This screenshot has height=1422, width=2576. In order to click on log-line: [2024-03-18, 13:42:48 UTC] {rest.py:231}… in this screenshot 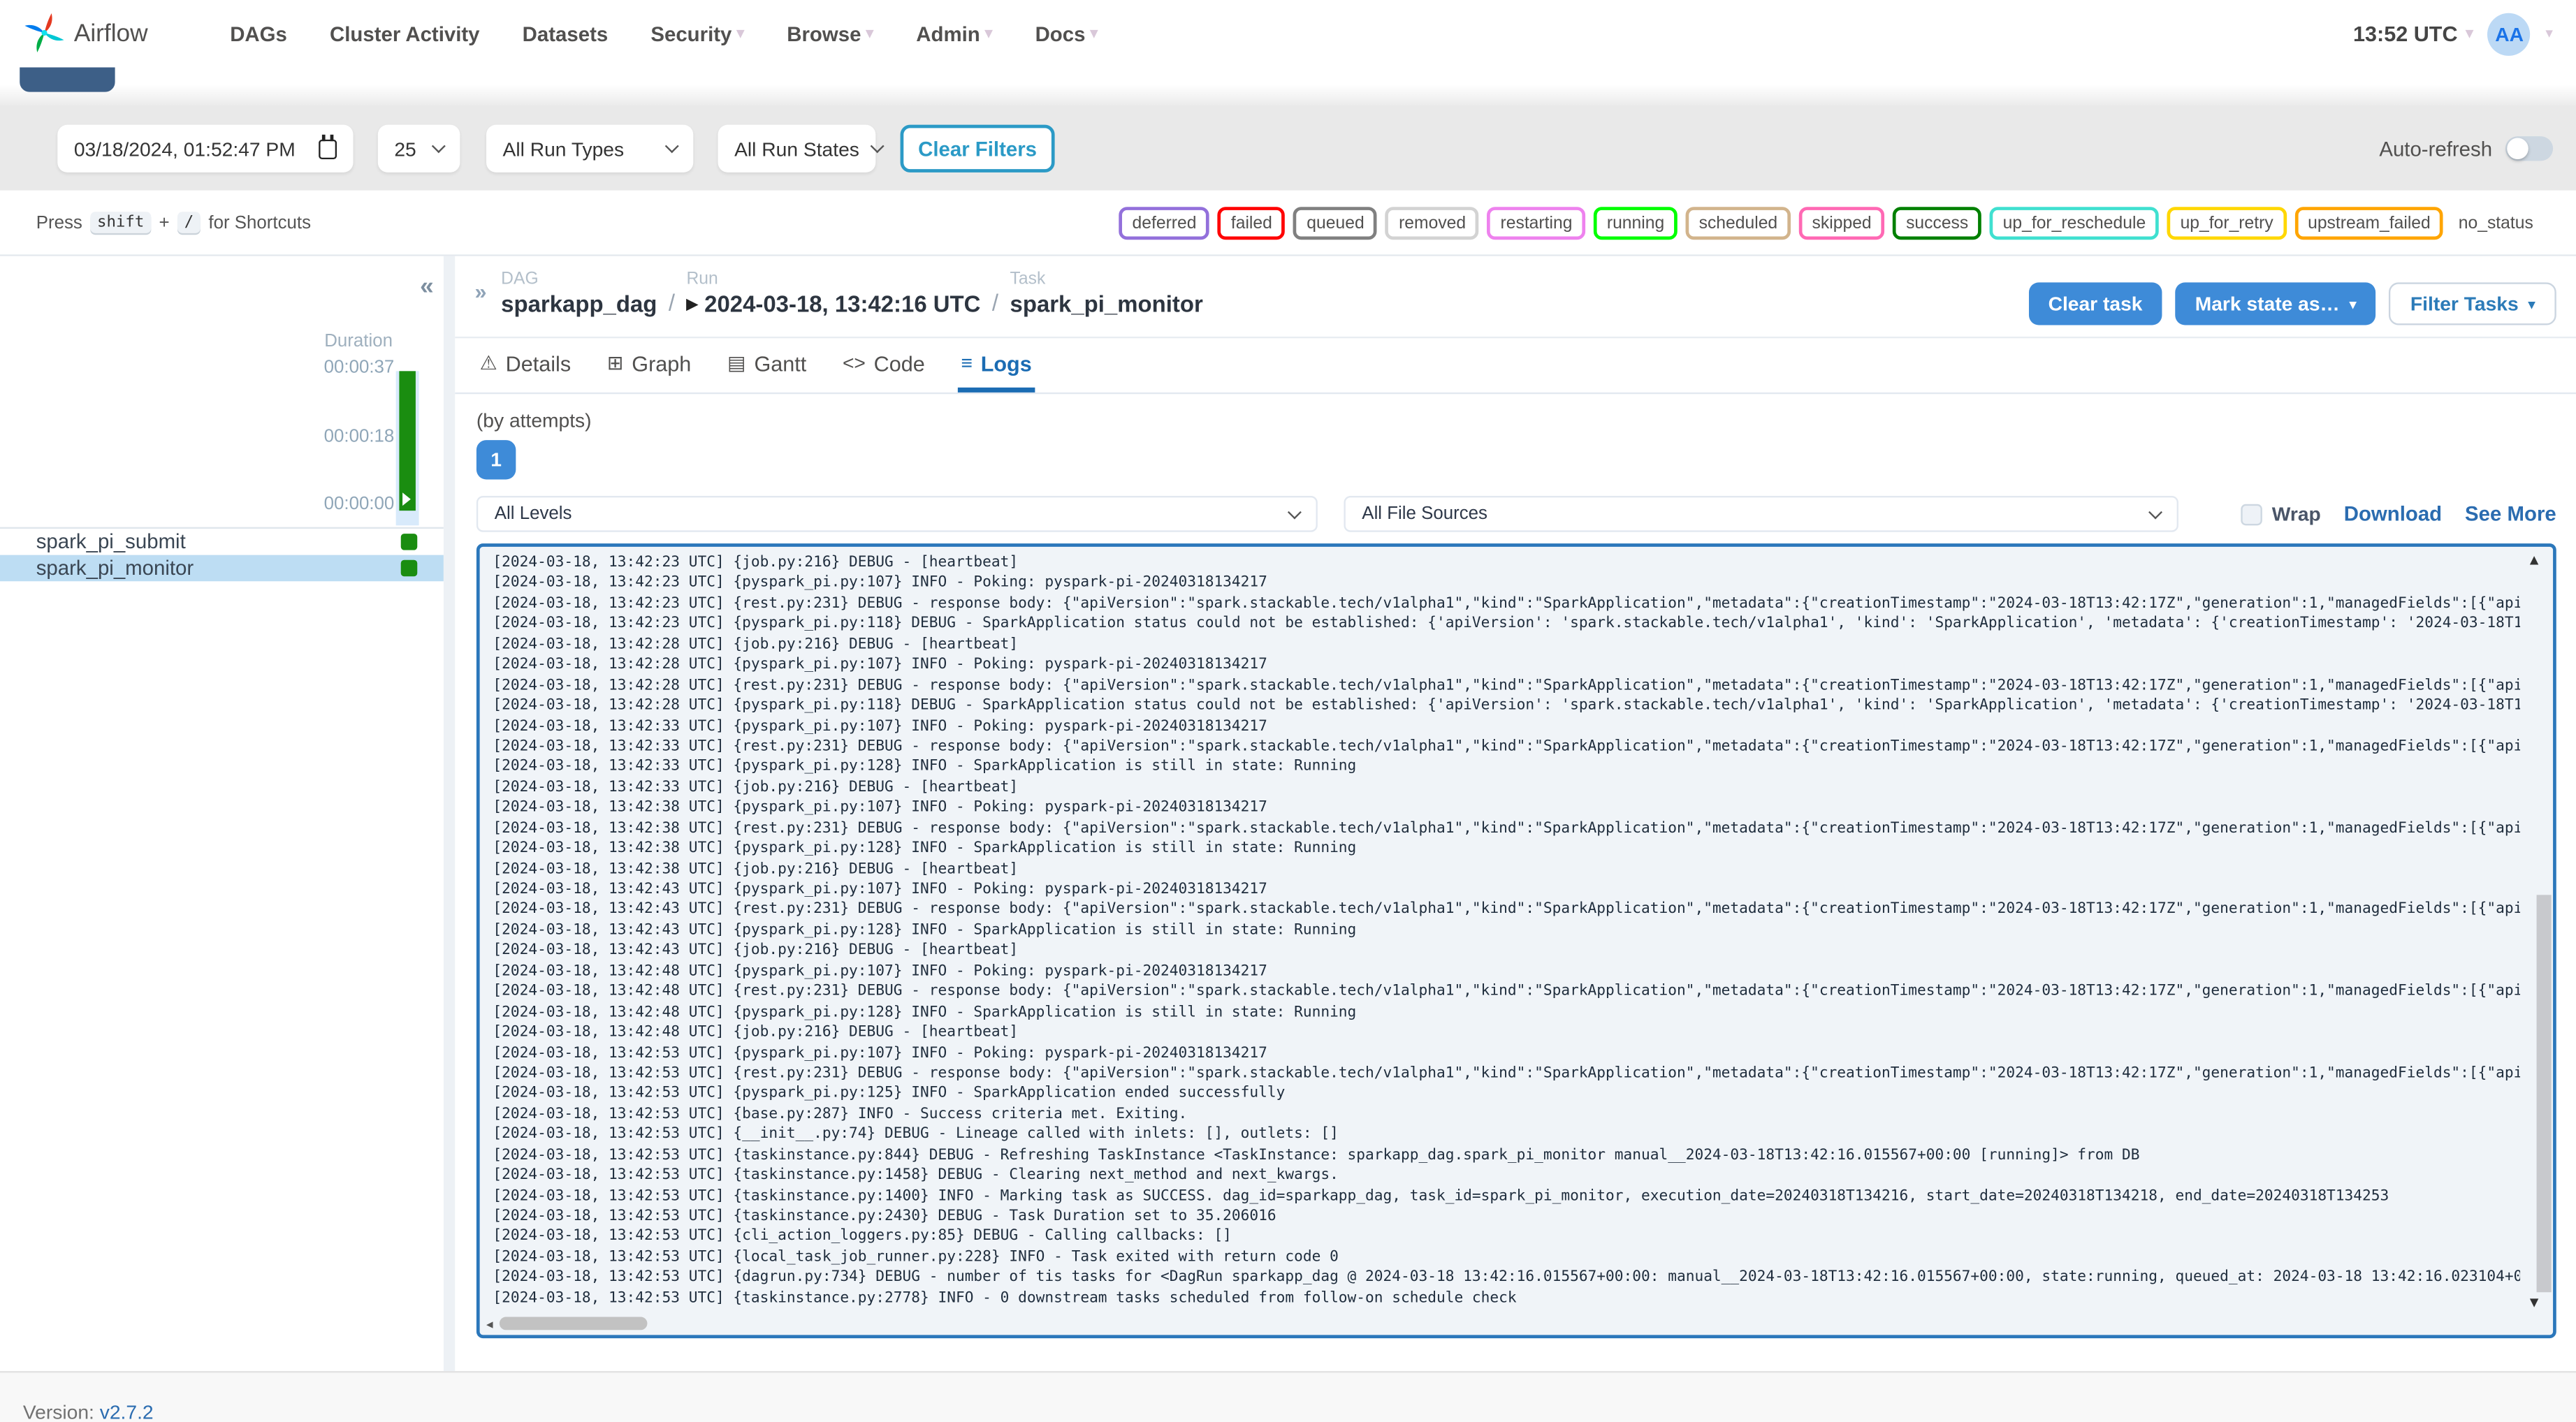, I will do `click(1506, 992)`.